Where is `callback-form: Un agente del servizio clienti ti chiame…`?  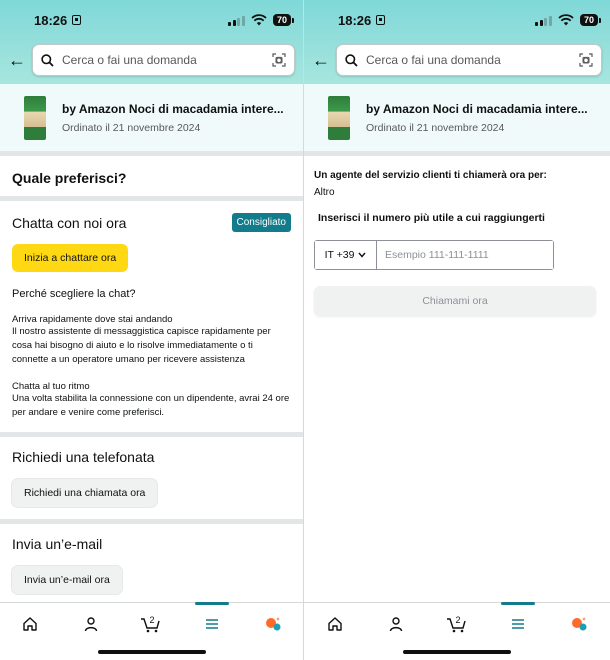
callback-form: Un agente del servizio clienti ti chiame… is located at coordinates (457, 243).